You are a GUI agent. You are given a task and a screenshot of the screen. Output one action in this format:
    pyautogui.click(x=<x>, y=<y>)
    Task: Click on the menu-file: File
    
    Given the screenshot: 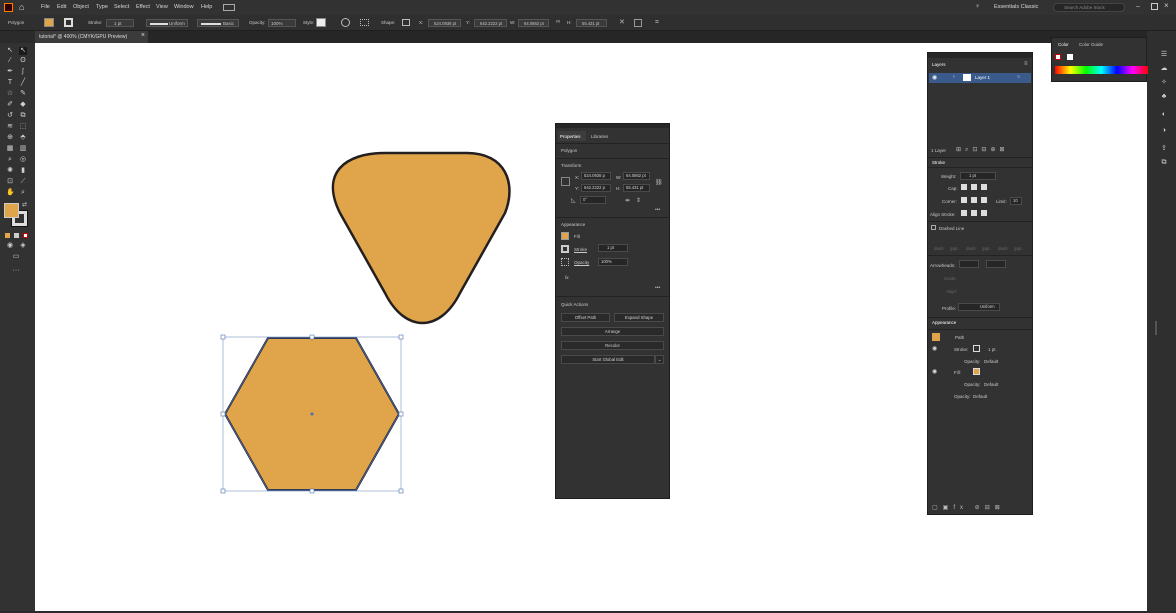 What is the action you would take?
    pyautogui.click(x=45, y=7)
    